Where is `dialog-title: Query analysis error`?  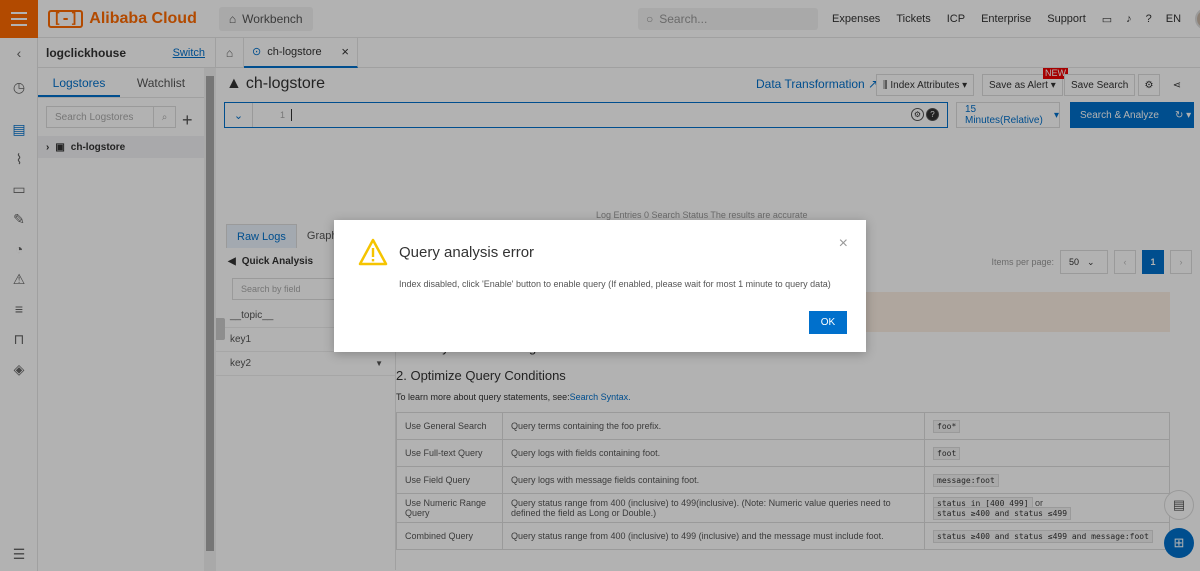 dialog-title: Query analysis error is located at coordinates (467, 252).